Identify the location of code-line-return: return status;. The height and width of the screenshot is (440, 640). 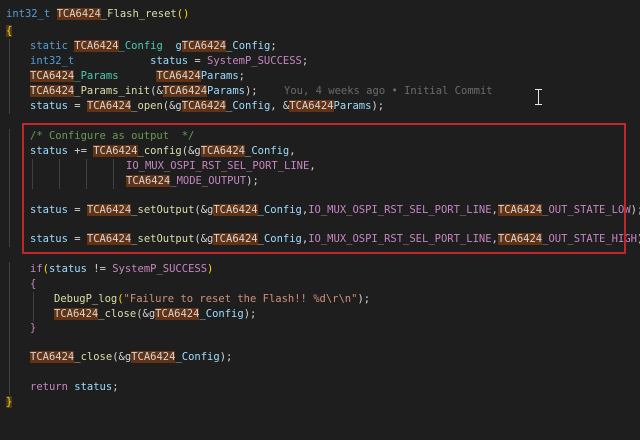
(59, 387).